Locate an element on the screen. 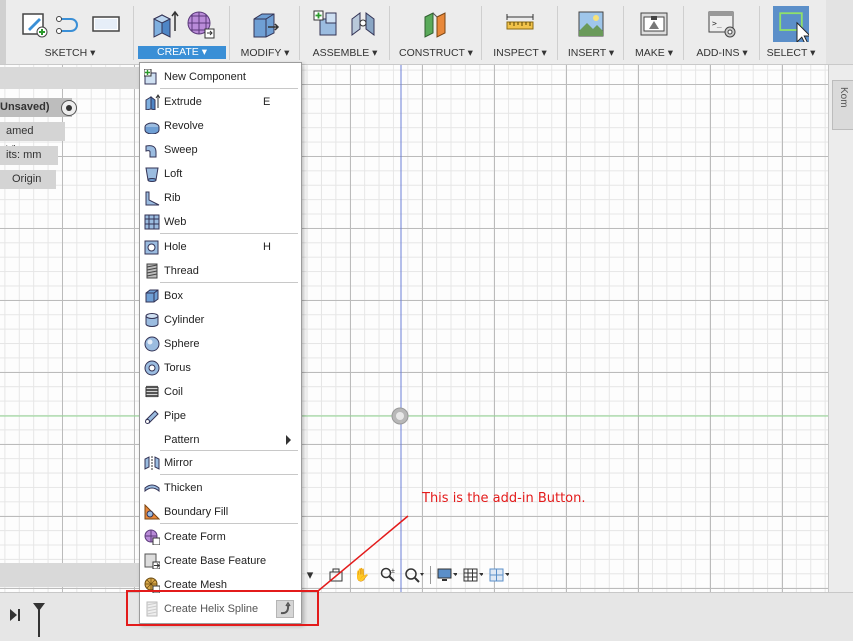 Image resolution: width=853 pixels, height=641 pixels. display-settings-icon is located at coordinates (447, 575).